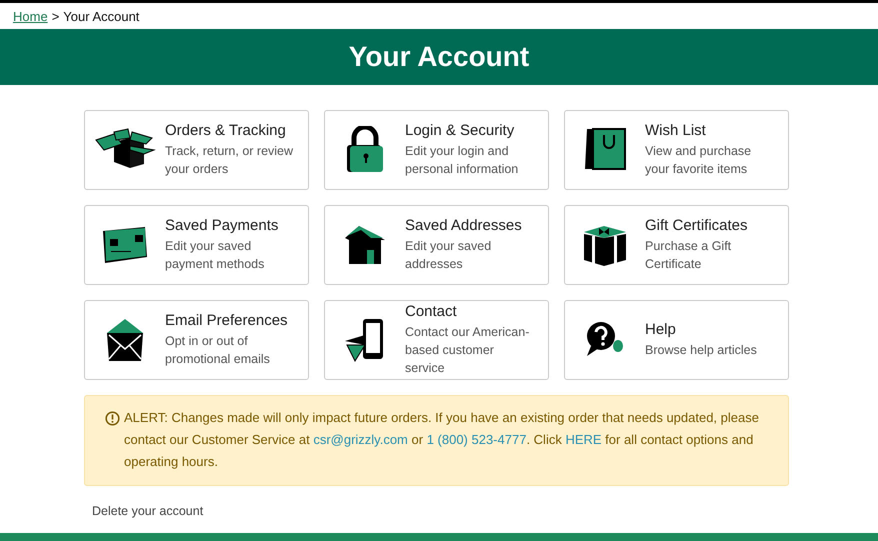 The image size is (878, 541). What do you see at coordinates (227, 320) in the screenshot?
I see `card-title: Email Preferences` at bounding box center [227, 320].